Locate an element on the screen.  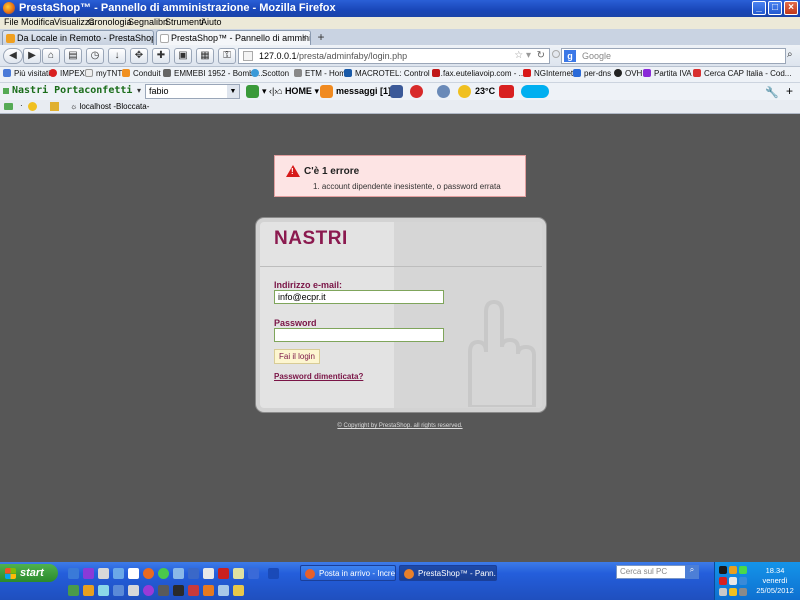
close-button: × is located at coordinates (791, 8).